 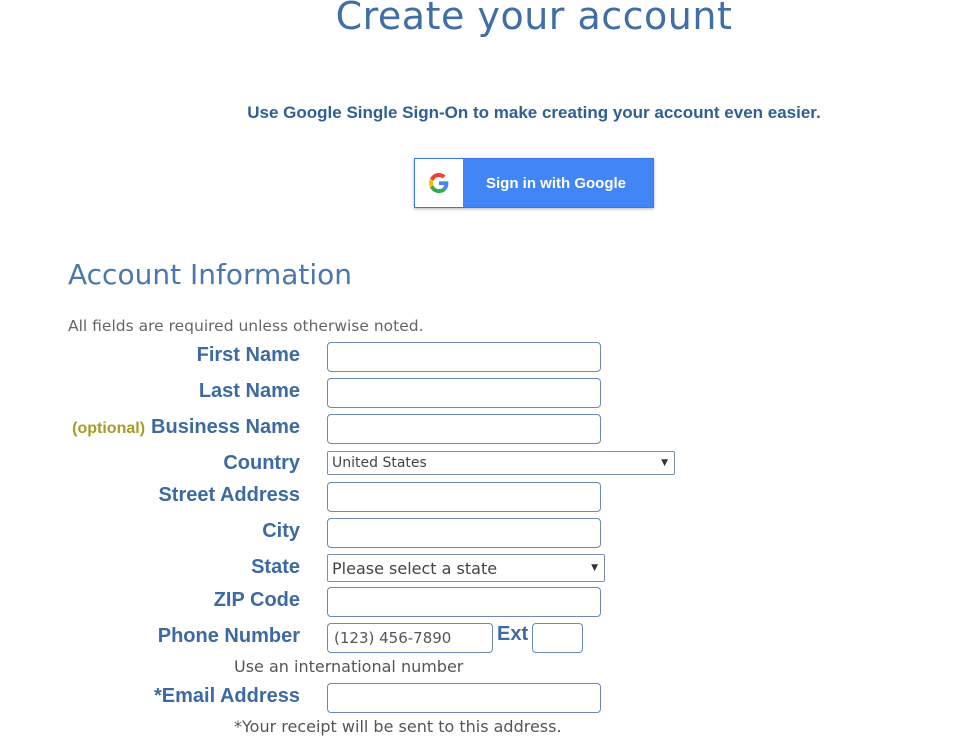 I want to click on google-logo-box, so click(x=439, y=183).